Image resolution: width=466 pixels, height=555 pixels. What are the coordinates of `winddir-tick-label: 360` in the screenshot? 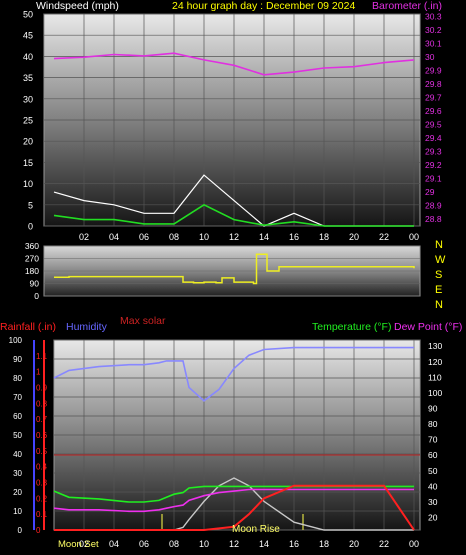 It's located at (32, 246).